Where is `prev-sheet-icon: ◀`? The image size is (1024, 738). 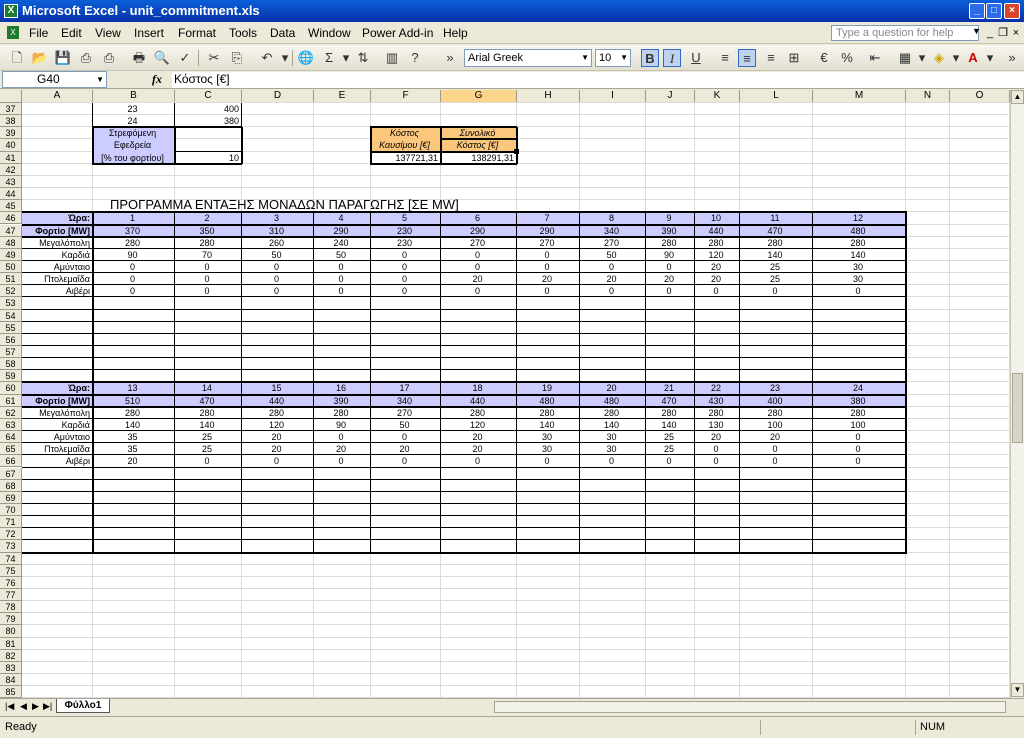 prev-sheet-icon: ◀ is located at coordinates (23, 706).